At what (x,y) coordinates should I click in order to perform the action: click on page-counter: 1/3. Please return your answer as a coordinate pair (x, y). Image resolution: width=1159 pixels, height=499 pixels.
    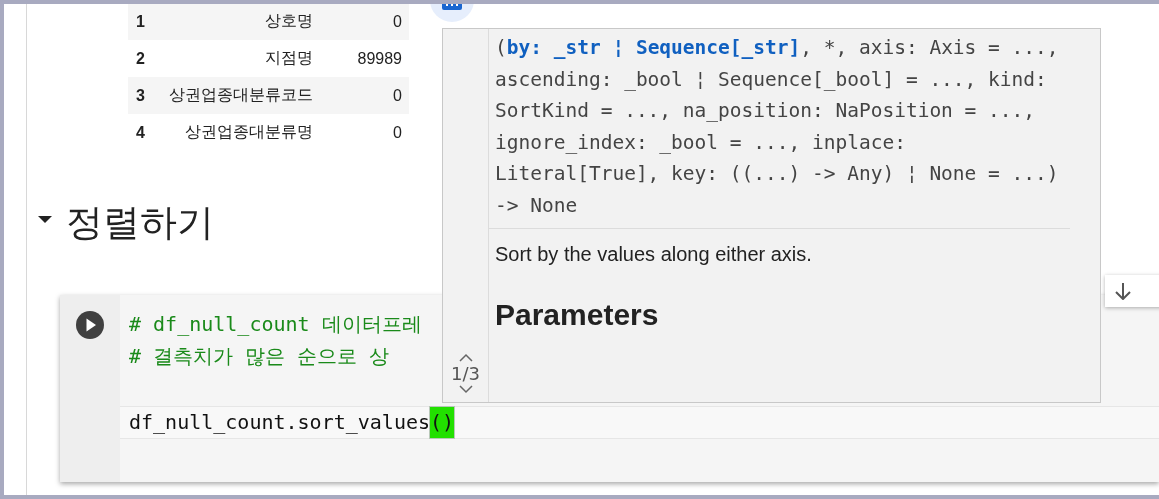
    Looking at the image, I should click on (465, 373).